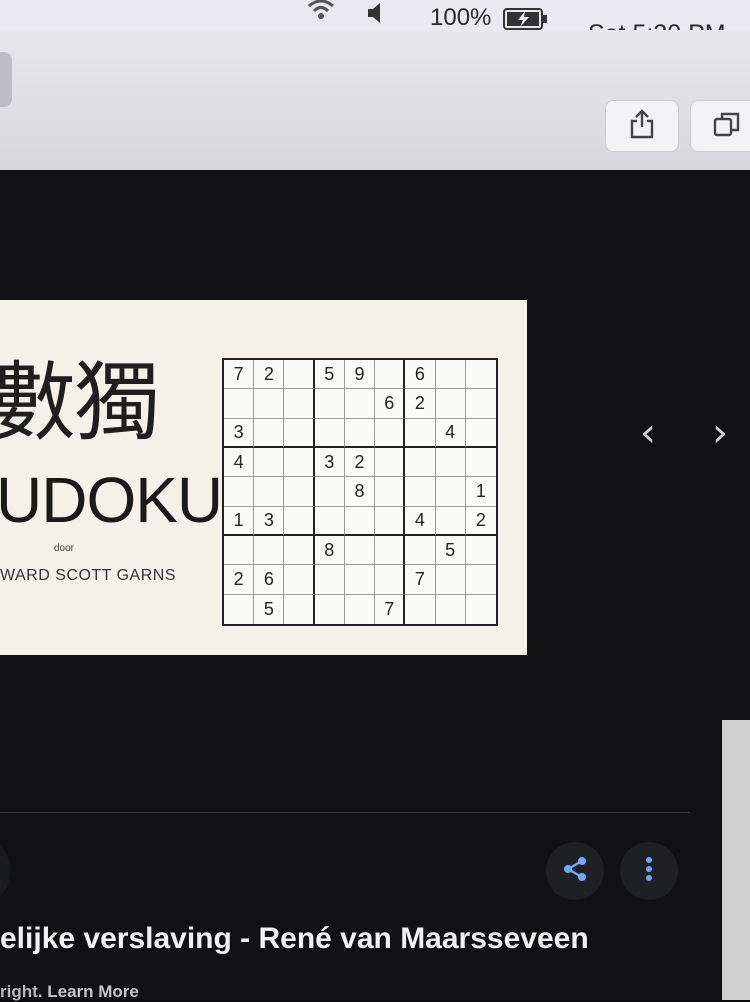 This screenshot has height=1002, width=750. I want to click on share-nodes-icon, so click(575, 871).